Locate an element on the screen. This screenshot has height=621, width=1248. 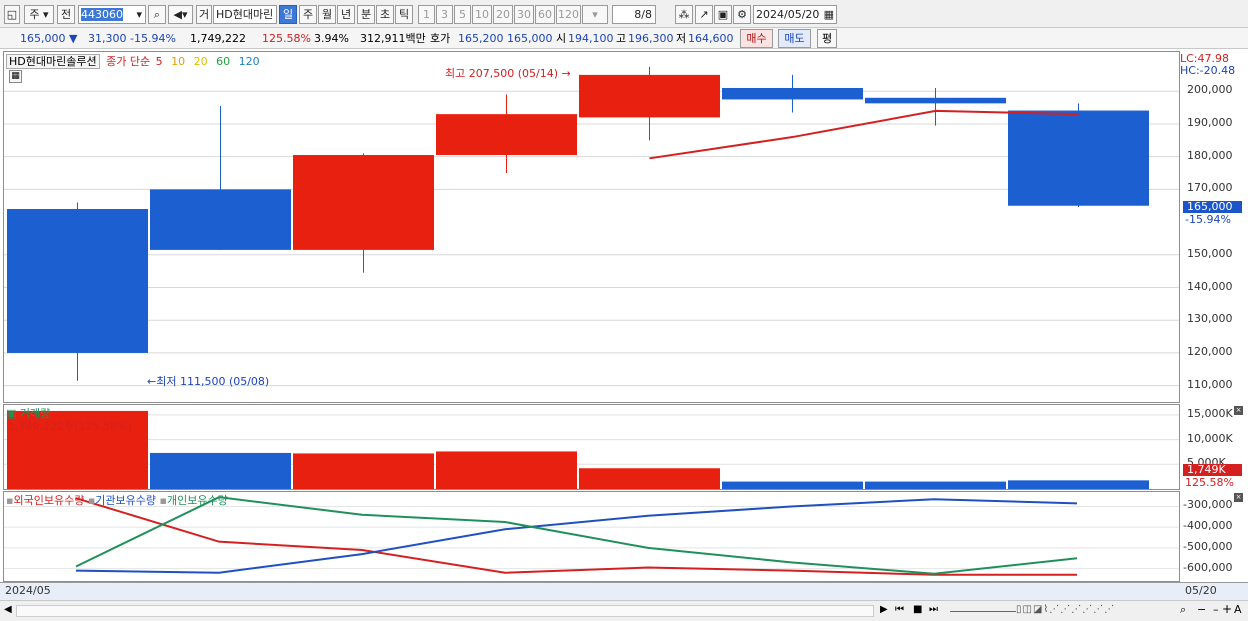
date-axis-start: 2024/05 is located at coordinates (28, 590).